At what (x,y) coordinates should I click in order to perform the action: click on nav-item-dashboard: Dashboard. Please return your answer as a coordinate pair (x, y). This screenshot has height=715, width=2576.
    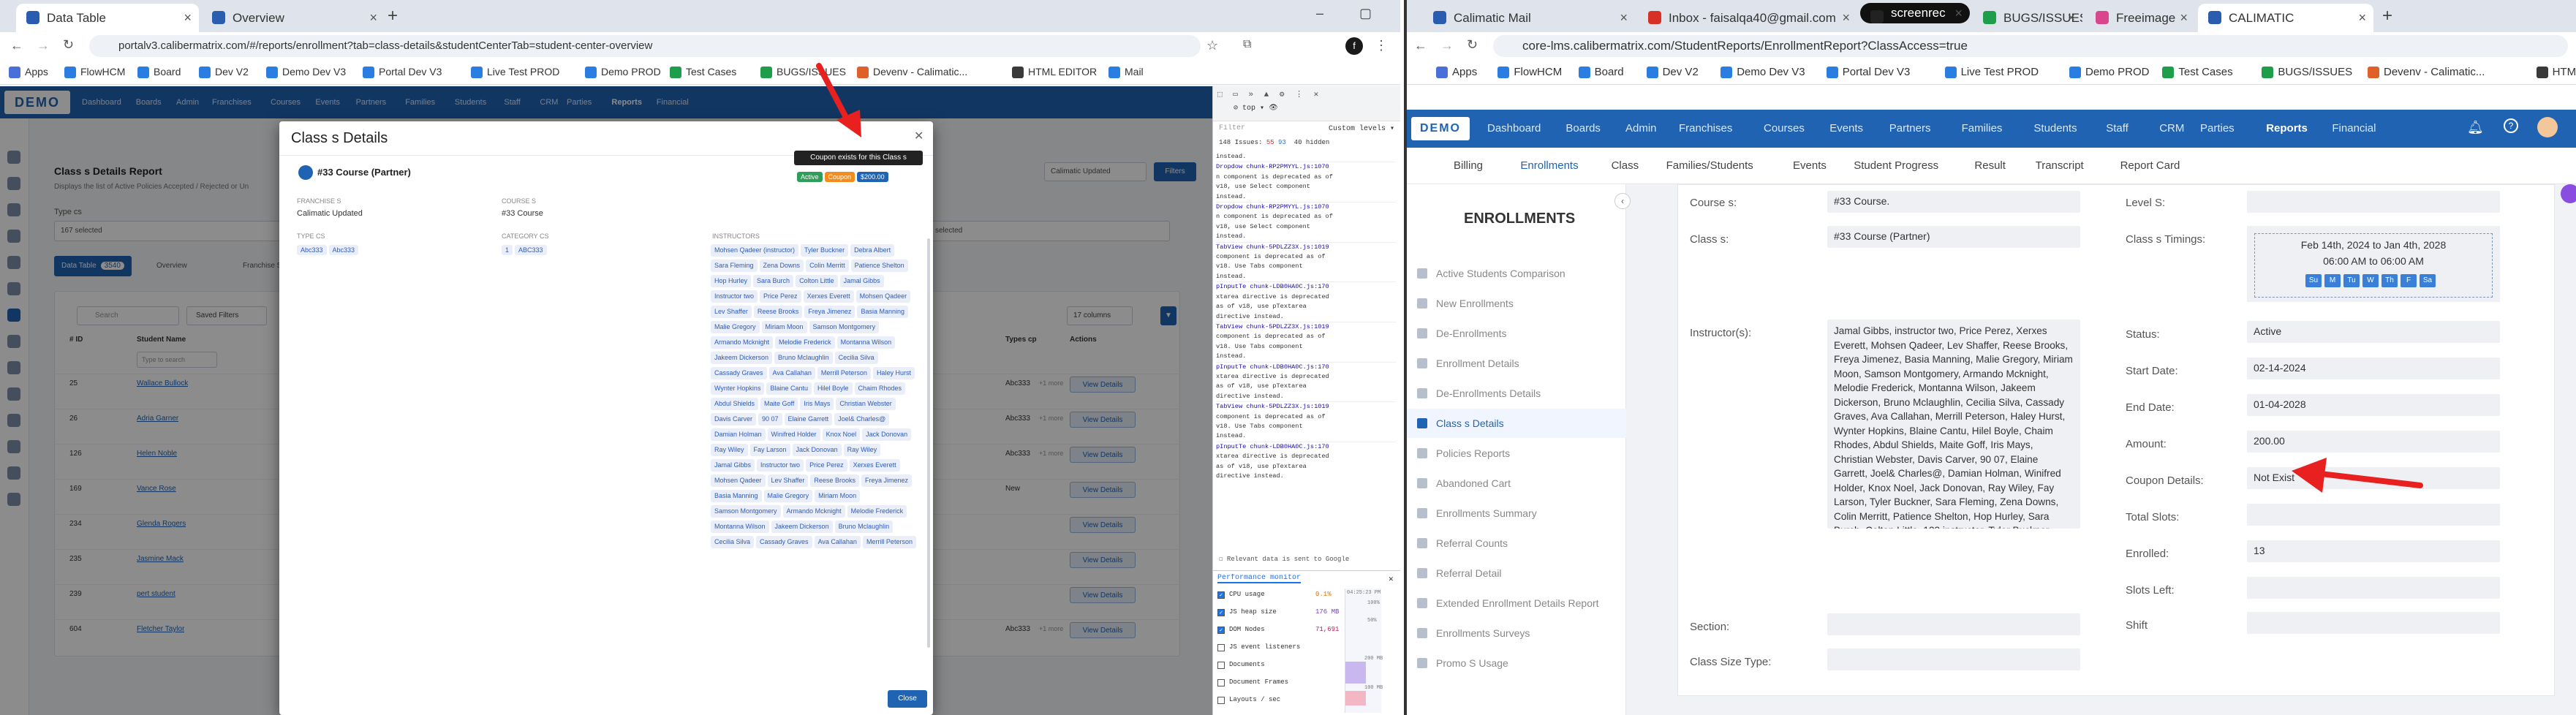
    Looking at the image, I should click on (1514, 129).